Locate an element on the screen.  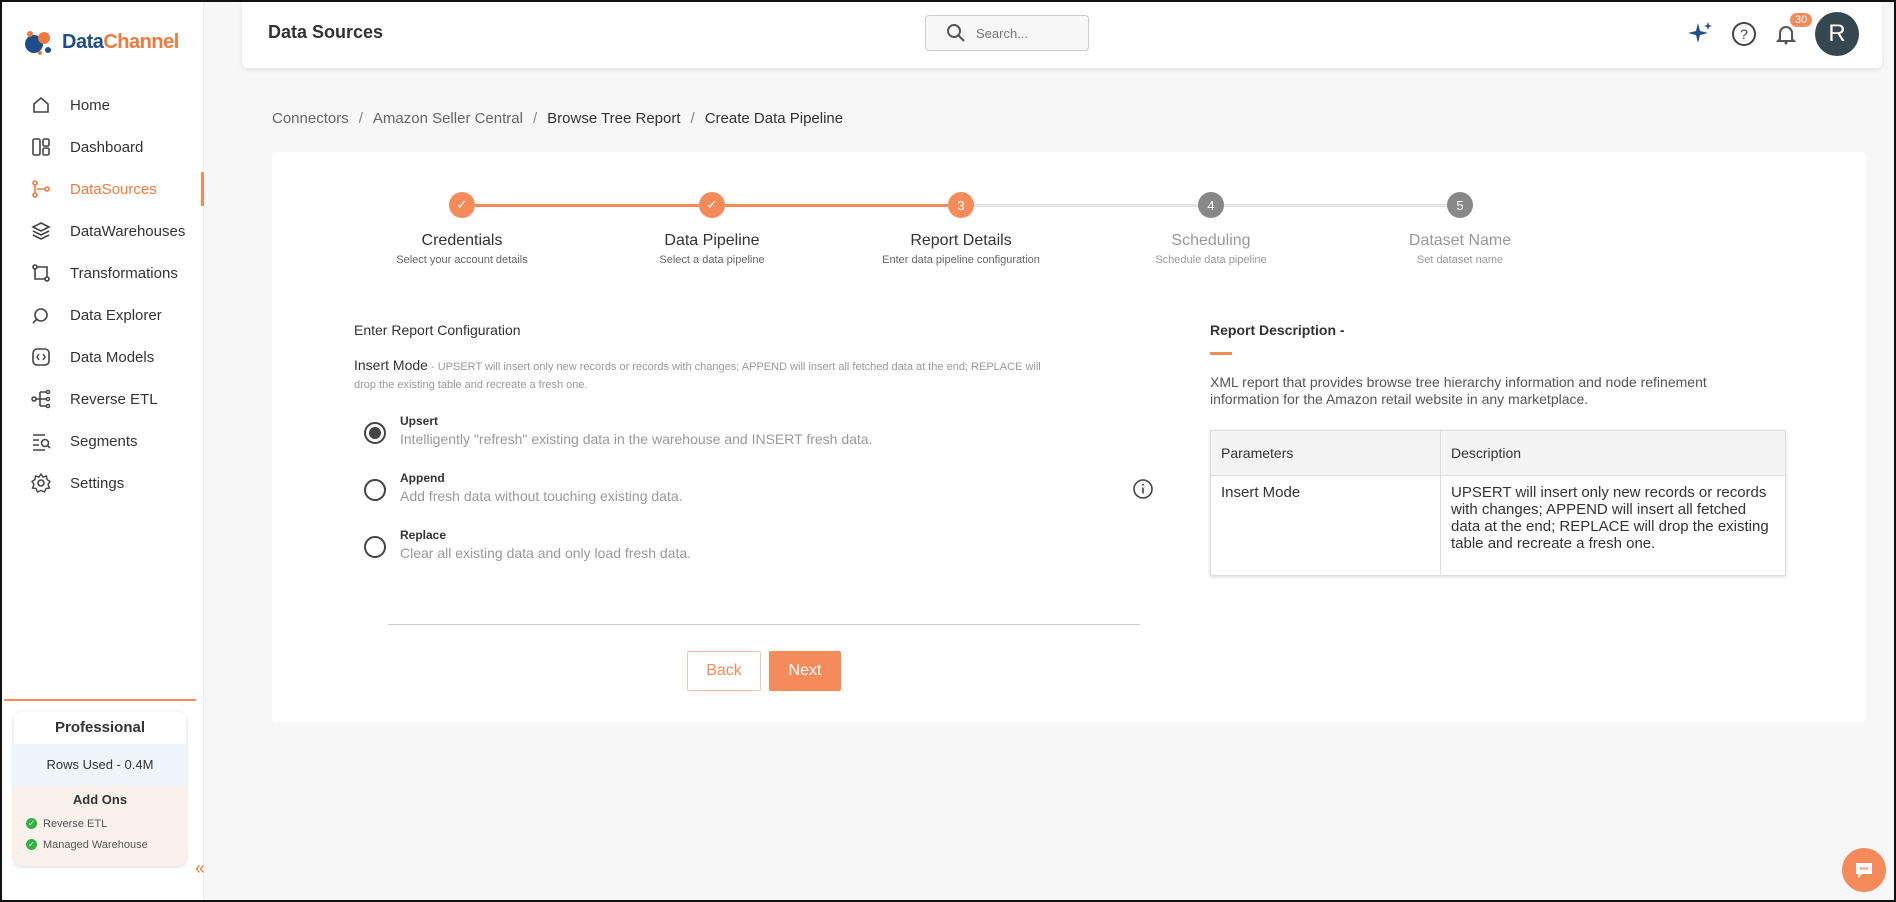
sidebar-item-label: Dashboard is located at coordinates (107, 147).